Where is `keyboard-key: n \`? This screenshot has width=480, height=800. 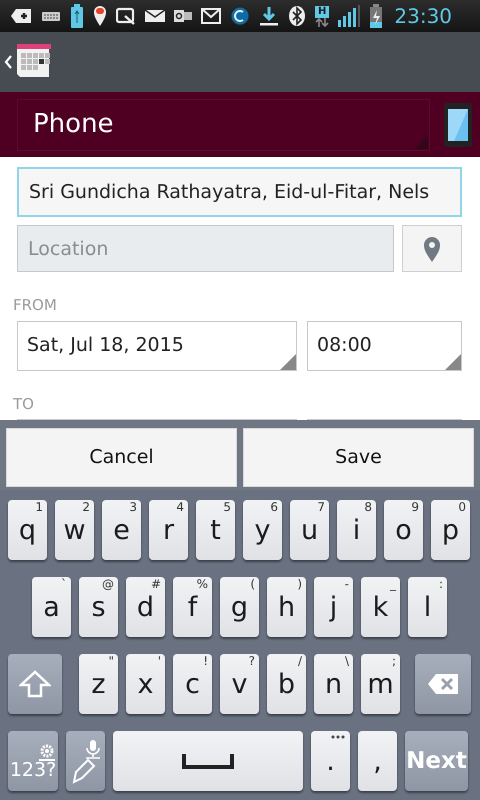 keyboard-key: n \ is located at coordinates (333, 684).